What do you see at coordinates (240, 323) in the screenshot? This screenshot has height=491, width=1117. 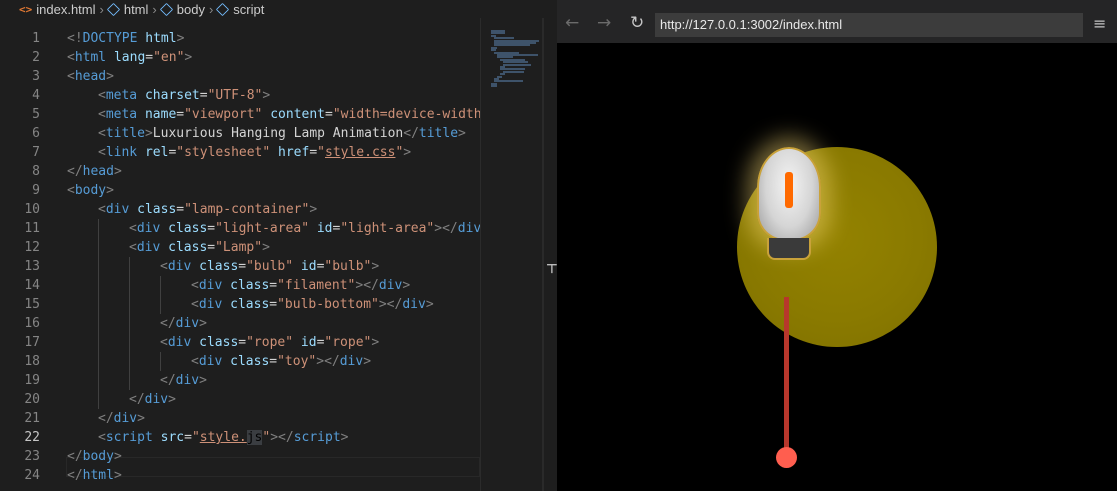 I see `code-line: 16 </div>` at bounding box center [240, 323].